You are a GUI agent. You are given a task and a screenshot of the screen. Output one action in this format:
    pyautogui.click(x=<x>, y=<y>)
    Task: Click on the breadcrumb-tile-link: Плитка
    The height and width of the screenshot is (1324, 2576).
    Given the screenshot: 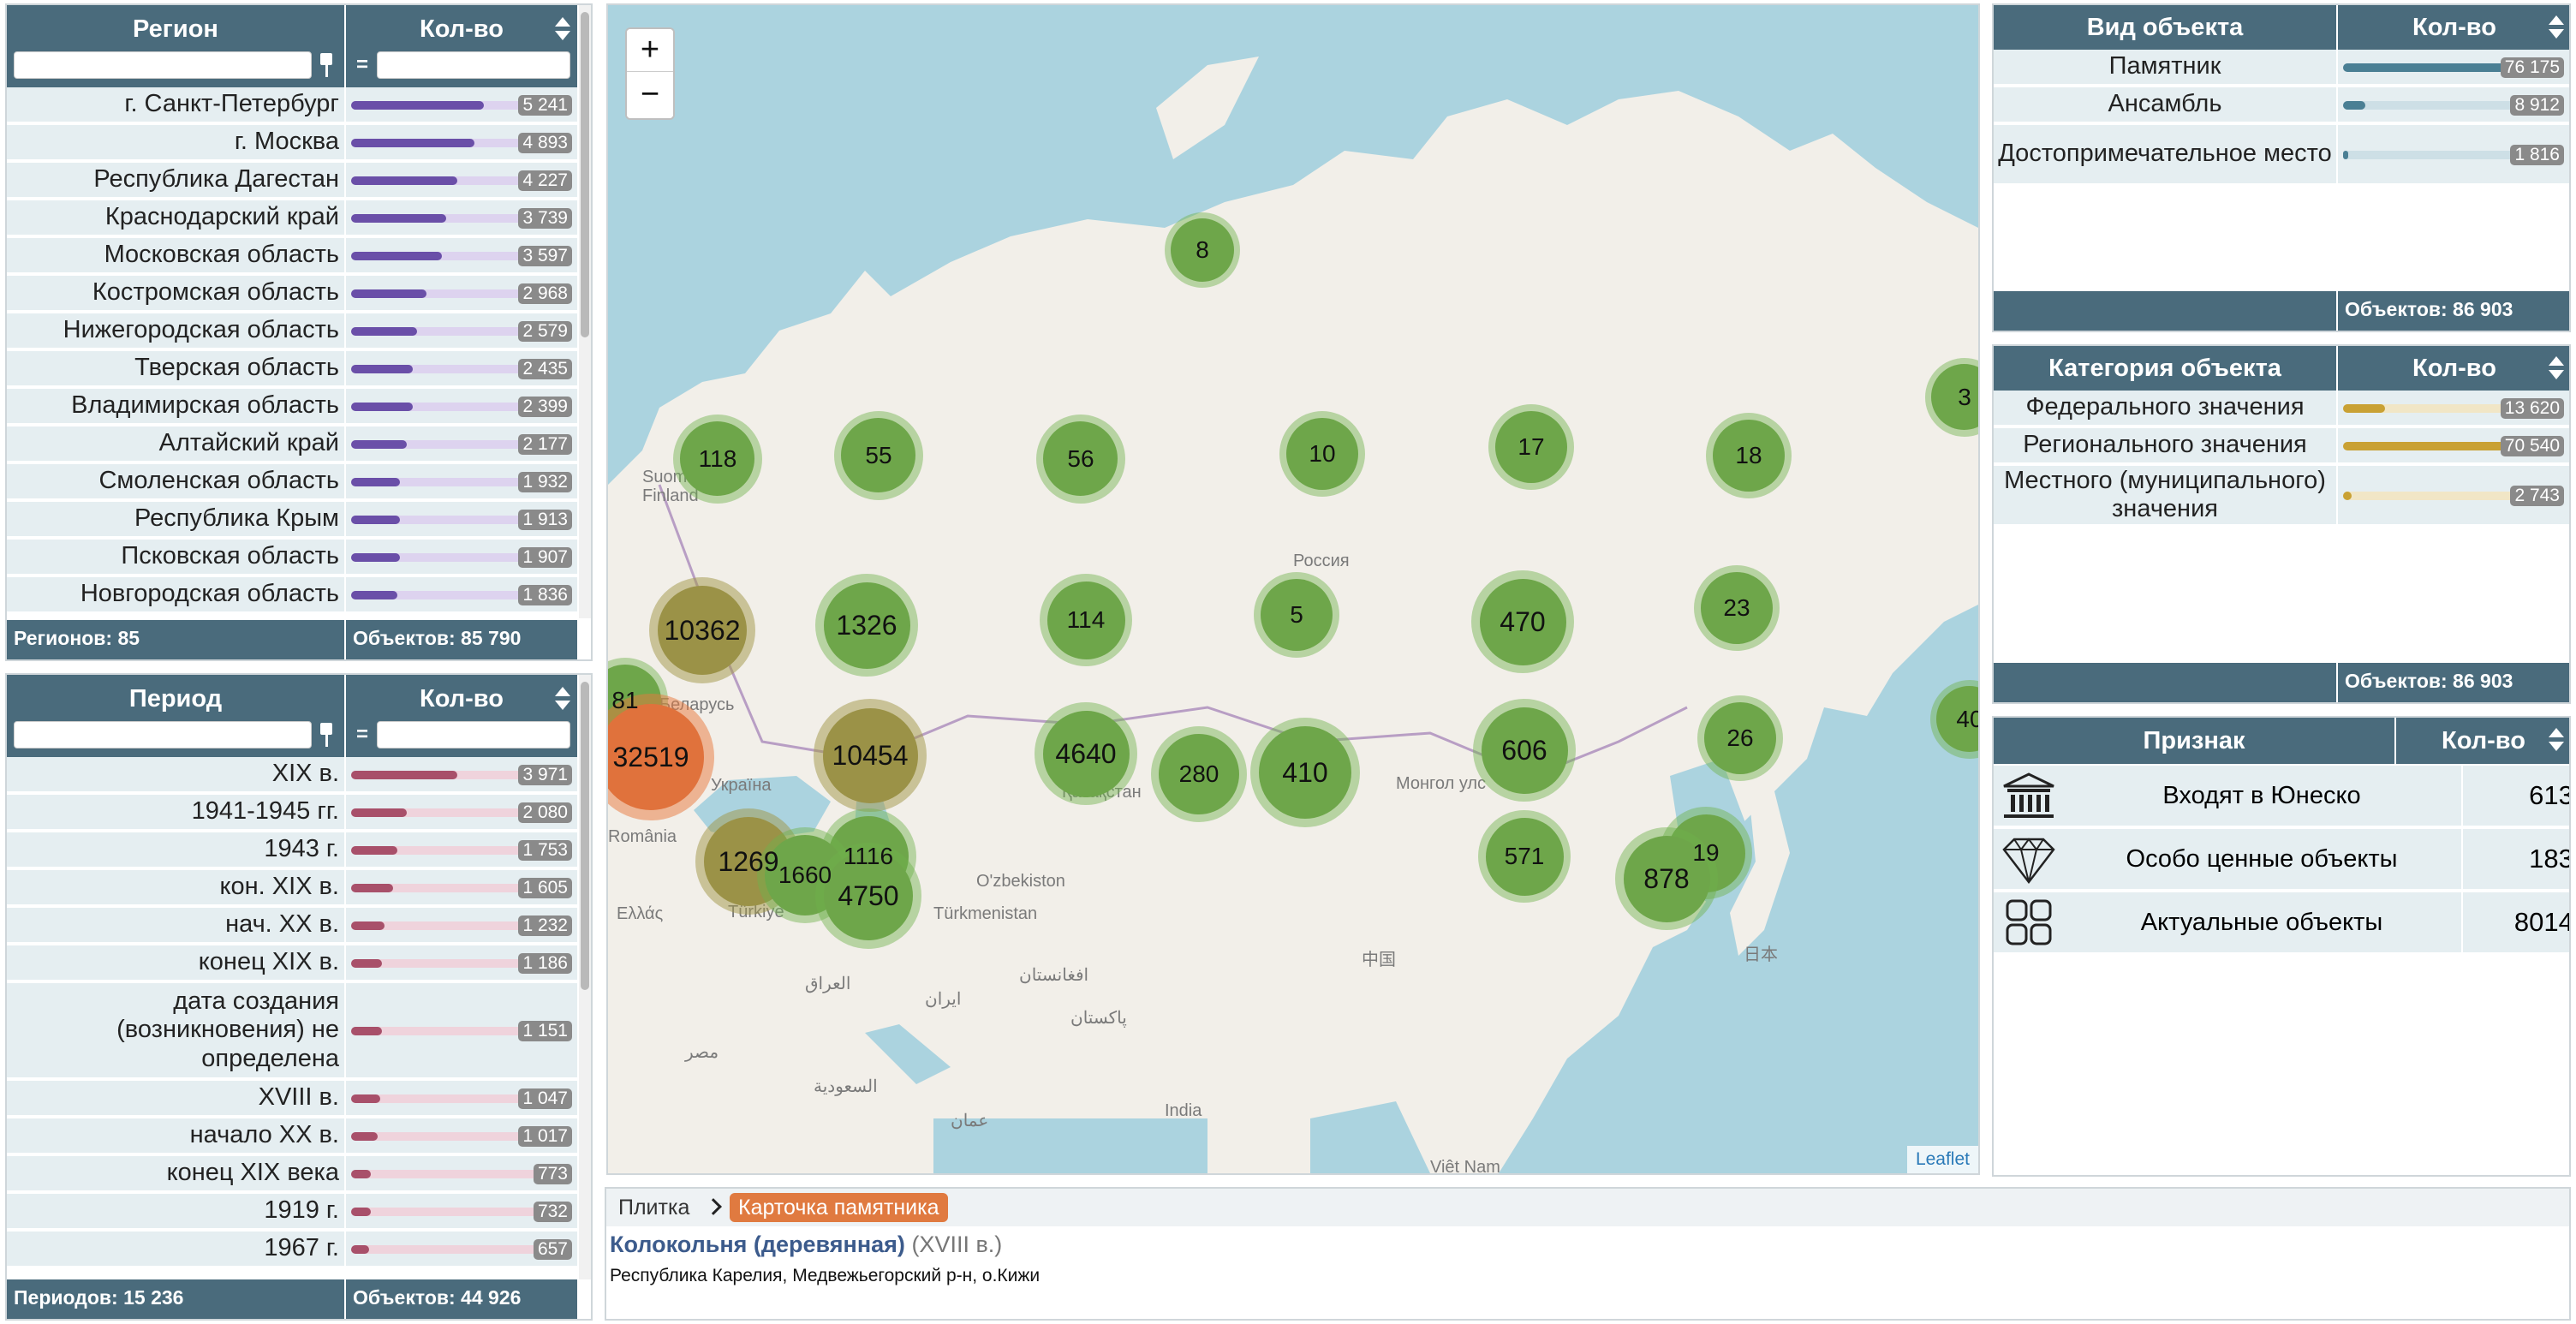 What is the action you would take?
    pyautogui.click(x=653, y=1208)
    